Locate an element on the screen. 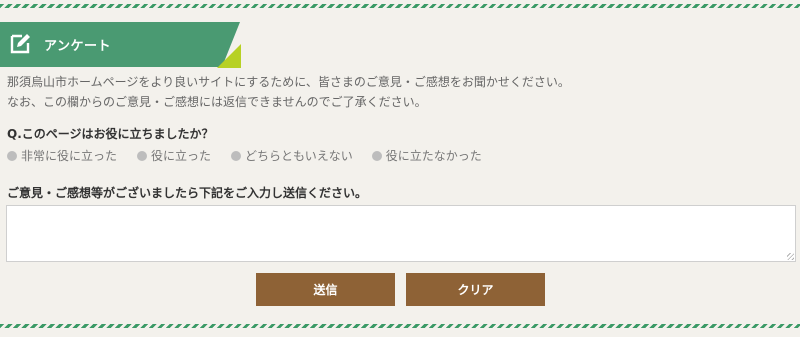  radio-label: 非常に役に立った is located at coordinates (69, 156).